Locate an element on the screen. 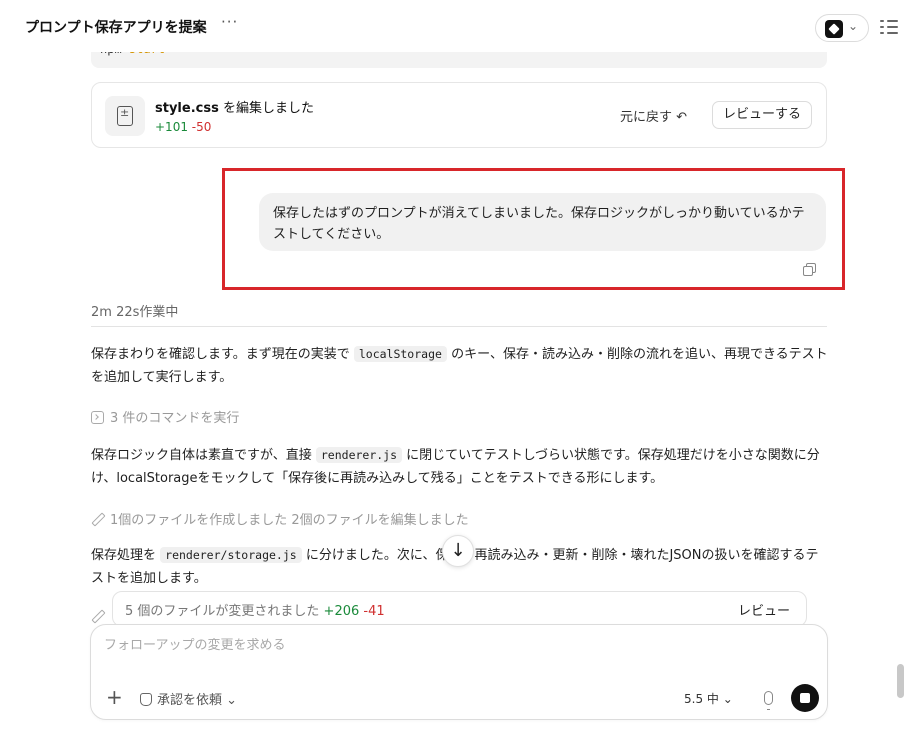  copy-icon is located at coordinates (810, 269).